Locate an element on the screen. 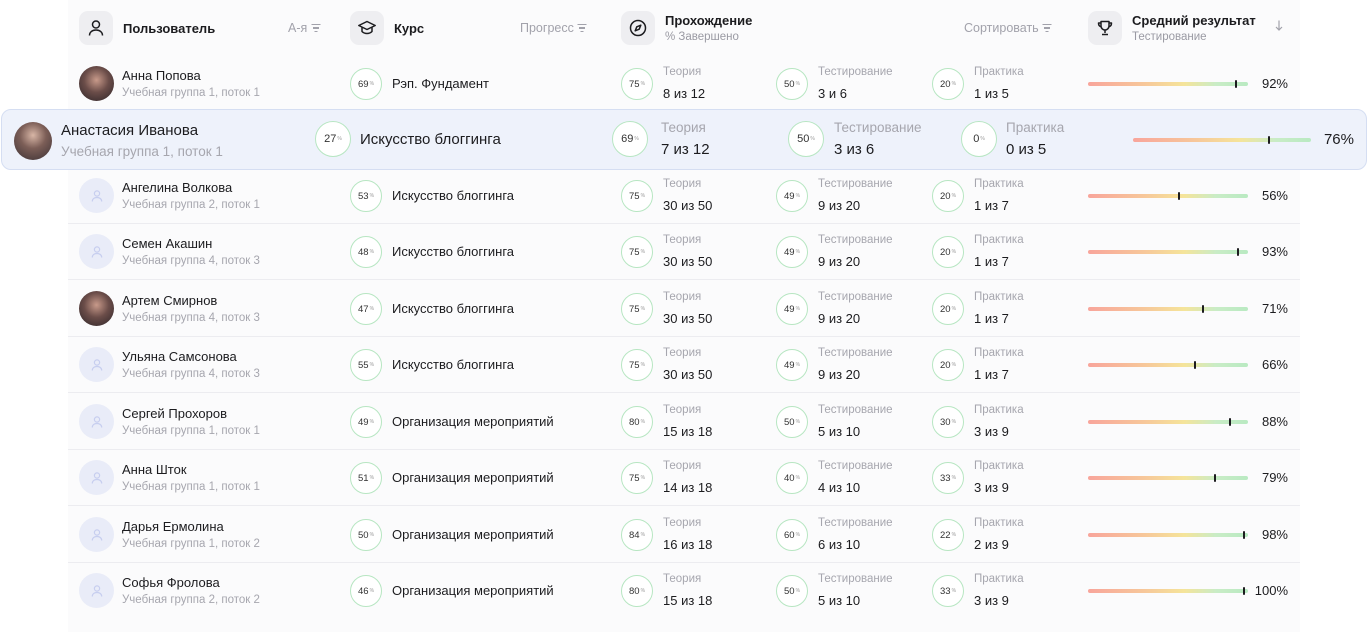 The image size is (1368, 632). theory-progress-ring: 80% is located at coordinates (637, 422).